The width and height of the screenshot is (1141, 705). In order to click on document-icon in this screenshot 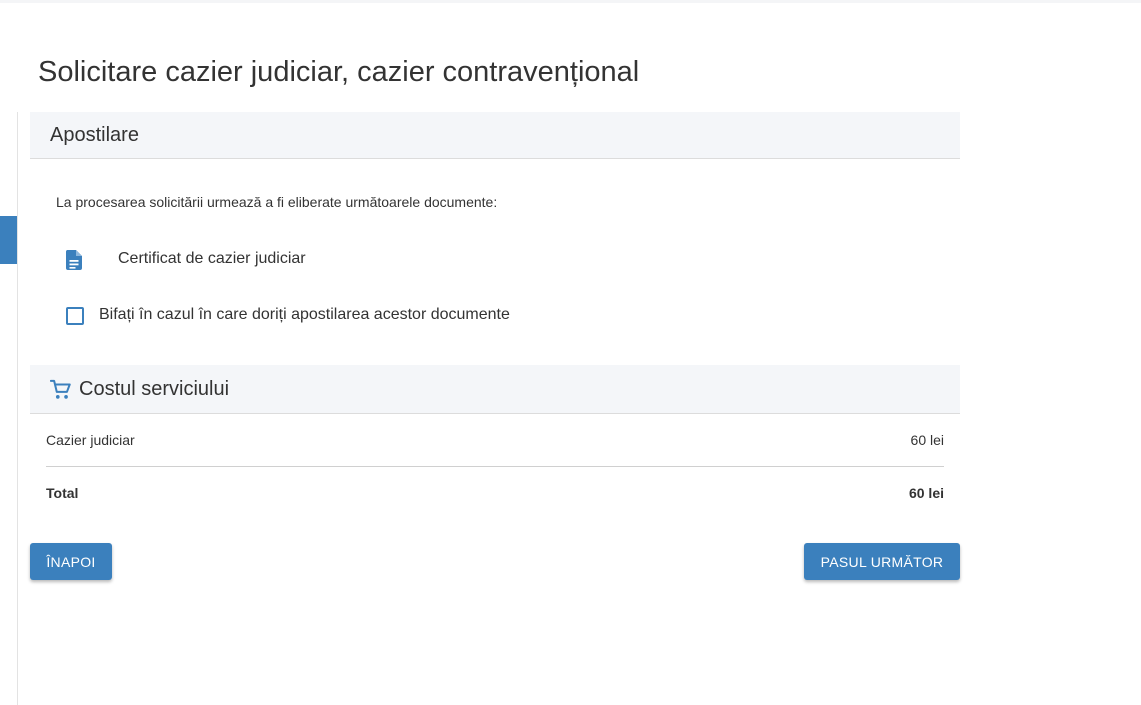, I will do `click(73, 260)`.